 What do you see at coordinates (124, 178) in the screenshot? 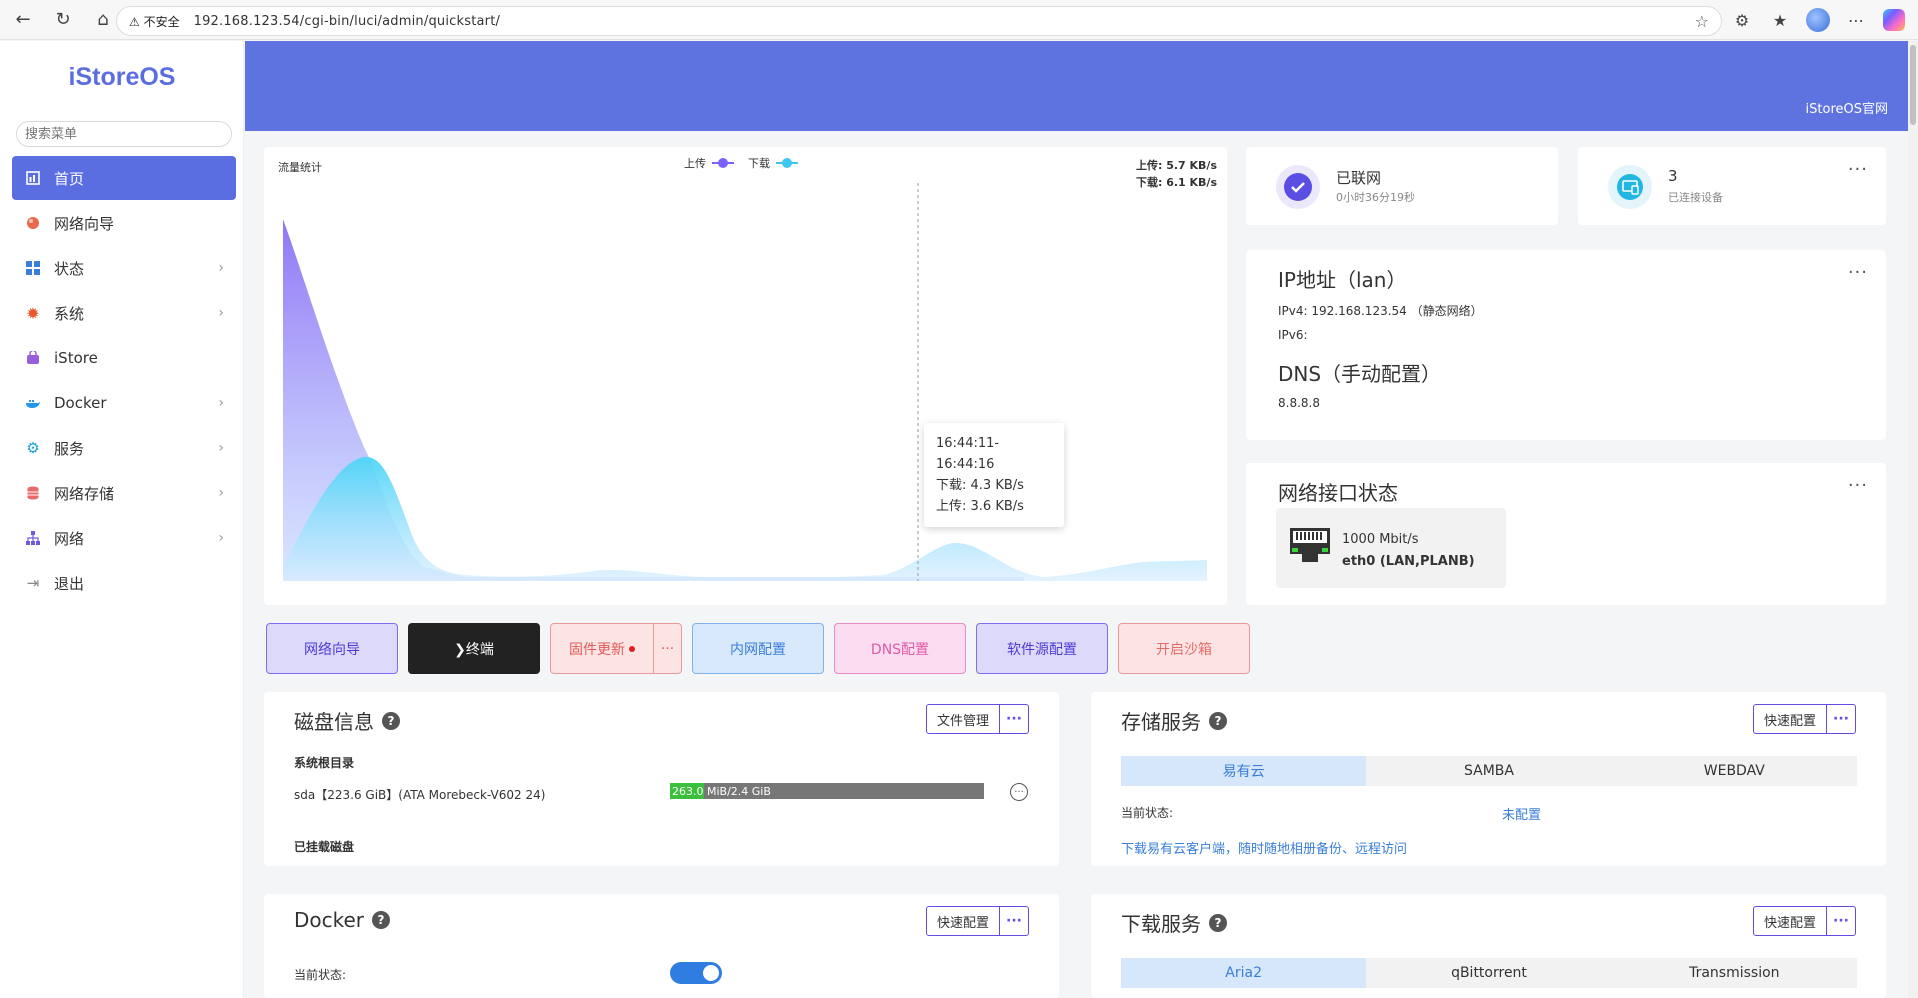
I see `sidebar-item-home: 首页` at bounding box center [124, 178].